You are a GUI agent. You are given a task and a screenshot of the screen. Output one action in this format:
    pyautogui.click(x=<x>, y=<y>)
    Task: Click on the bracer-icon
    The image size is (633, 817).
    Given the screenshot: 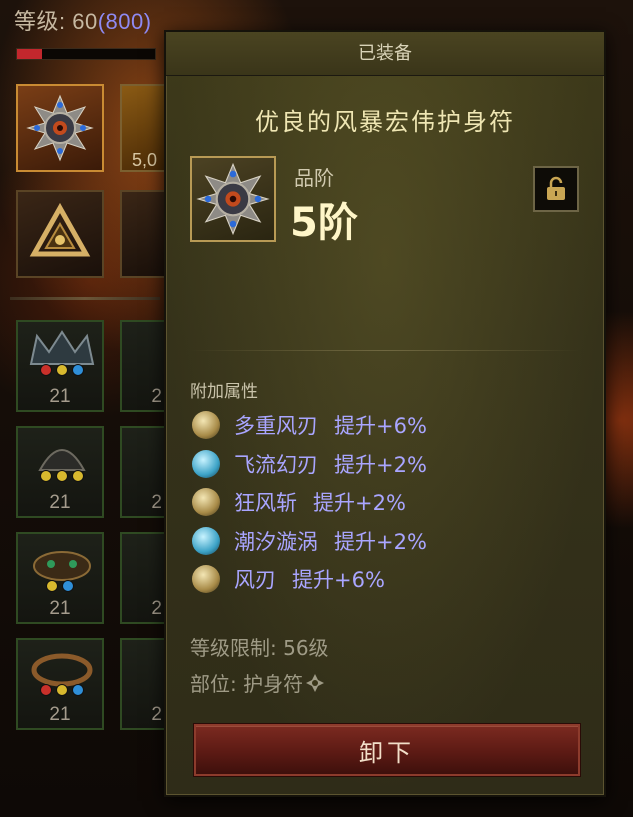 What is the action you would take?
    pyautogui.click(x=62, y=566)
    